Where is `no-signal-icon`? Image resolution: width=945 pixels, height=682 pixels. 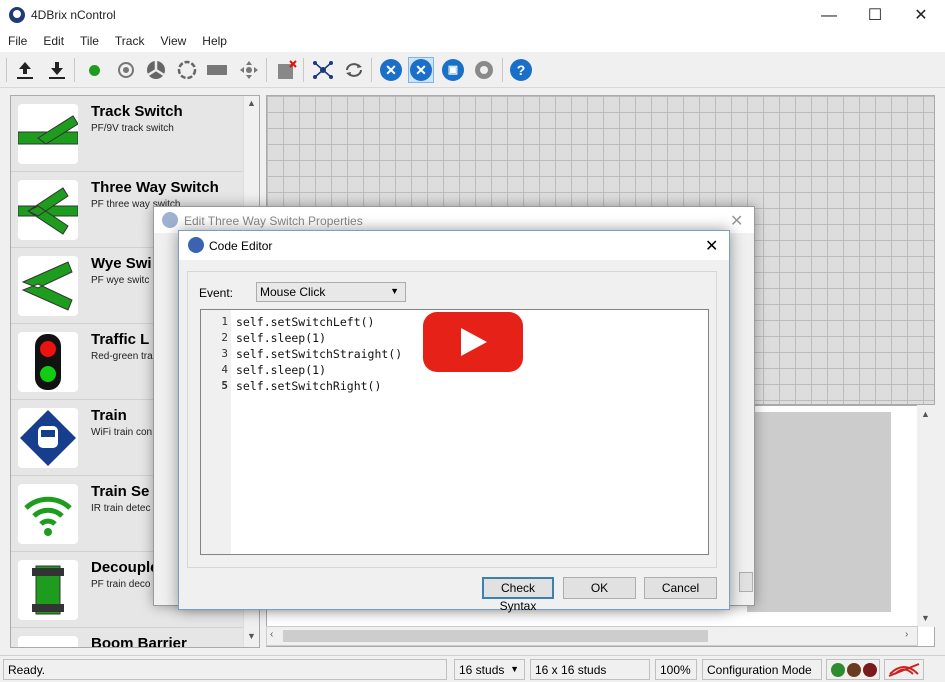 no-signal-icon is located at coordinates (904, 669).